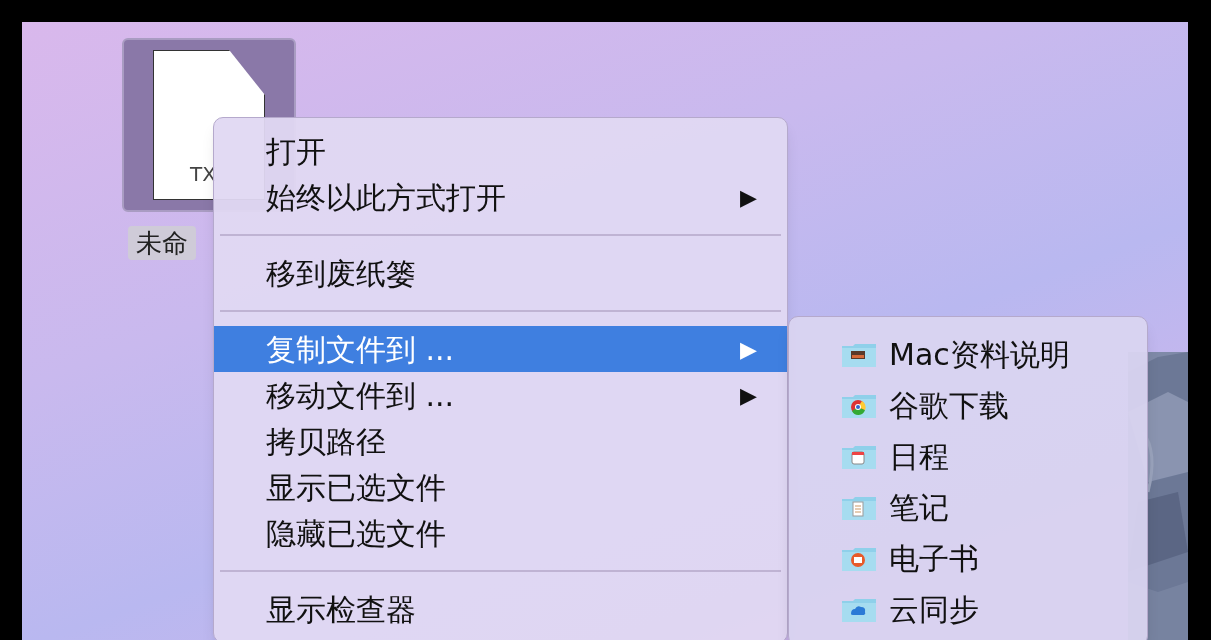  Describe the element at coordinates (968, 354) in the screenshot. I see `submenu-item: Mac资料说明` at that location.